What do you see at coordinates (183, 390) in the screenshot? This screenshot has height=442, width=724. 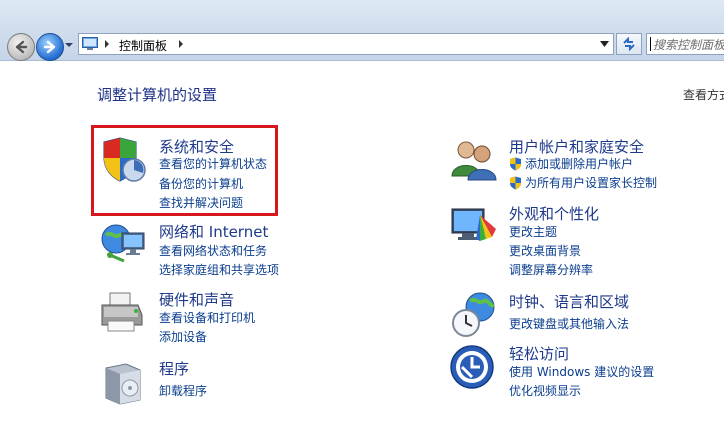 I see `link-uninstall-program: 卸载程序` at bounding box center [183, 390].